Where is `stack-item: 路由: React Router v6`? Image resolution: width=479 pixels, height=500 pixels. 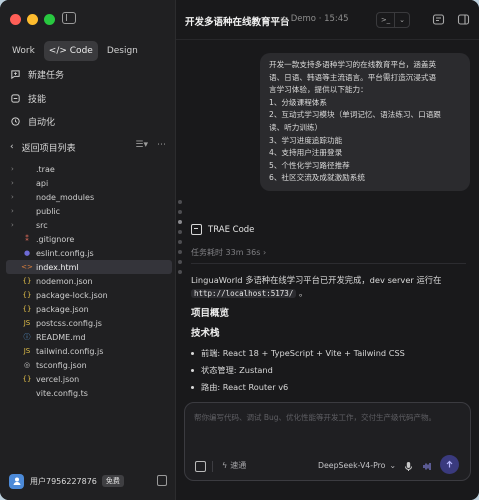 stack-item: 路由: React Router v6 is located at coordinates (239, 387).